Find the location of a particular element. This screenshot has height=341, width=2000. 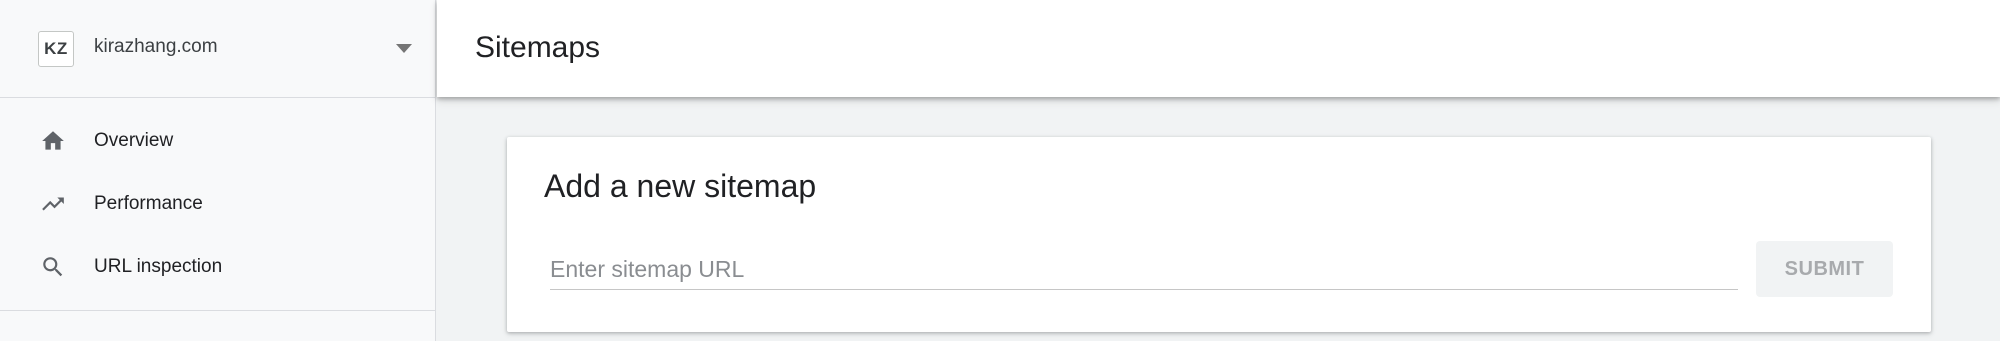

sidebar-nav: Overview Performance URL inspection is located at coordinates (217, 204).